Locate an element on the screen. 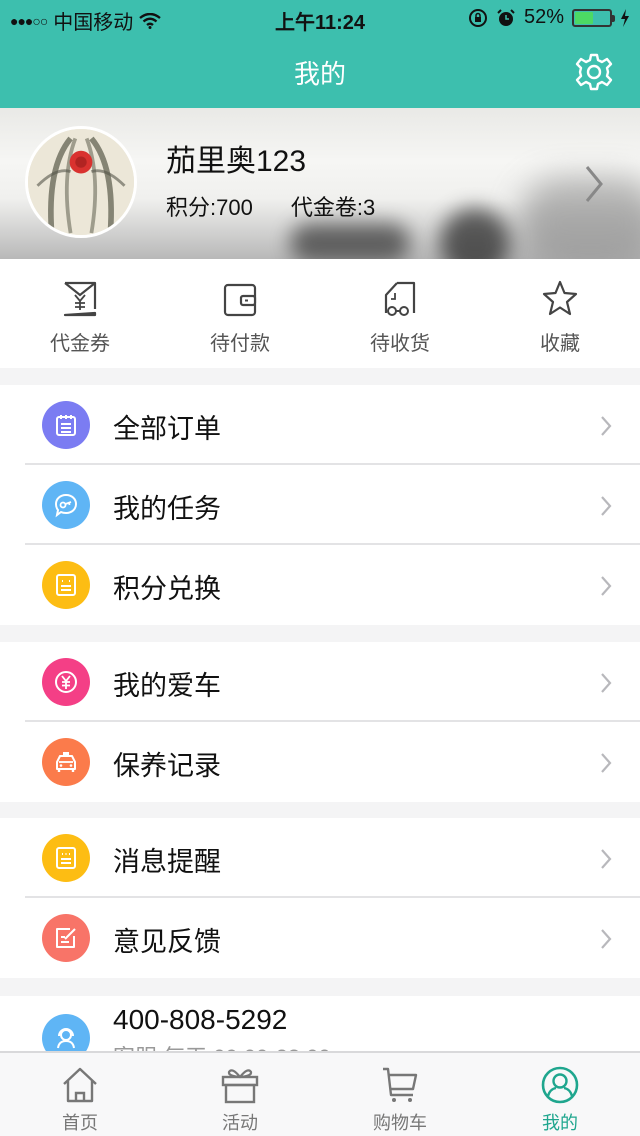 The height and width of the screenshot is (1136, 640). edit-note-icon is located at coordinates (66, 938).